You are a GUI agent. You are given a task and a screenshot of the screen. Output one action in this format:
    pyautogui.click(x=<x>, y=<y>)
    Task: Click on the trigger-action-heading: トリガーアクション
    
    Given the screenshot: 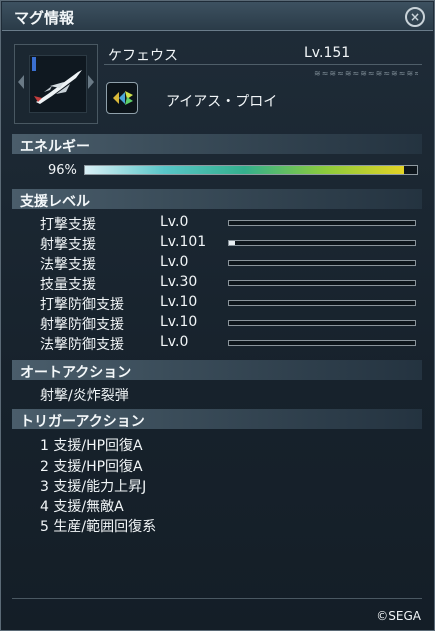 What is the action you would take?
    pyautogui.click(x=82, y=422)
    